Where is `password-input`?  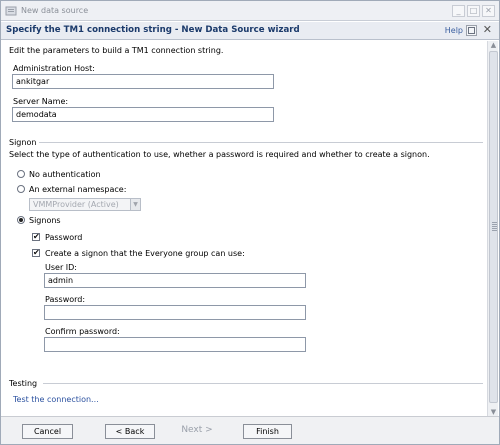 password-input is located at coordinates (175, 312).